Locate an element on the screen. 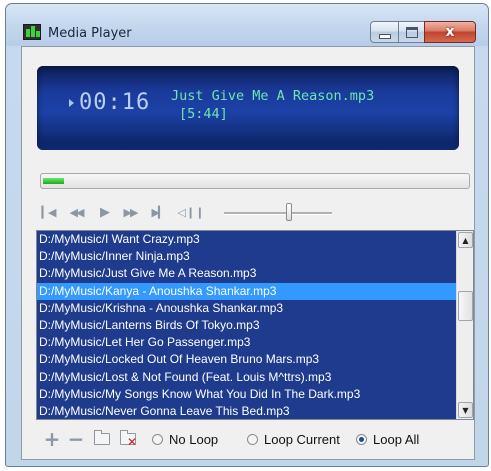  next-track-button: ▶▎ is located at coordinates (158, 212).